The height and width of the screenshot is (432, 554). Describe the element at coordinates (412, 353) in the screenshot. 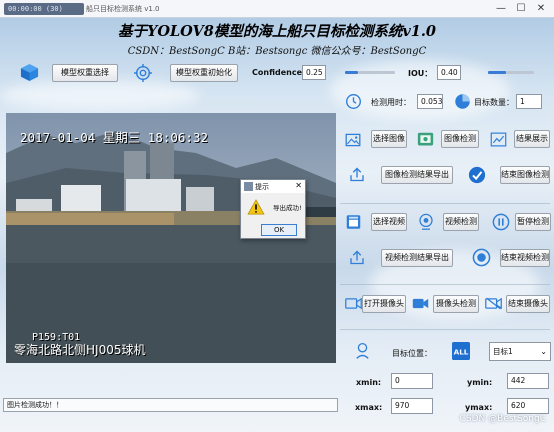

I see `target-position-label: 目标位置：` at that location.